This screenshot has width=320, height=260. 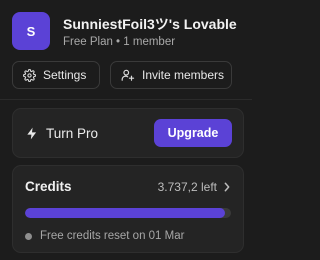 I want to click on chevron-right-icon, so click(x=227, y=186).